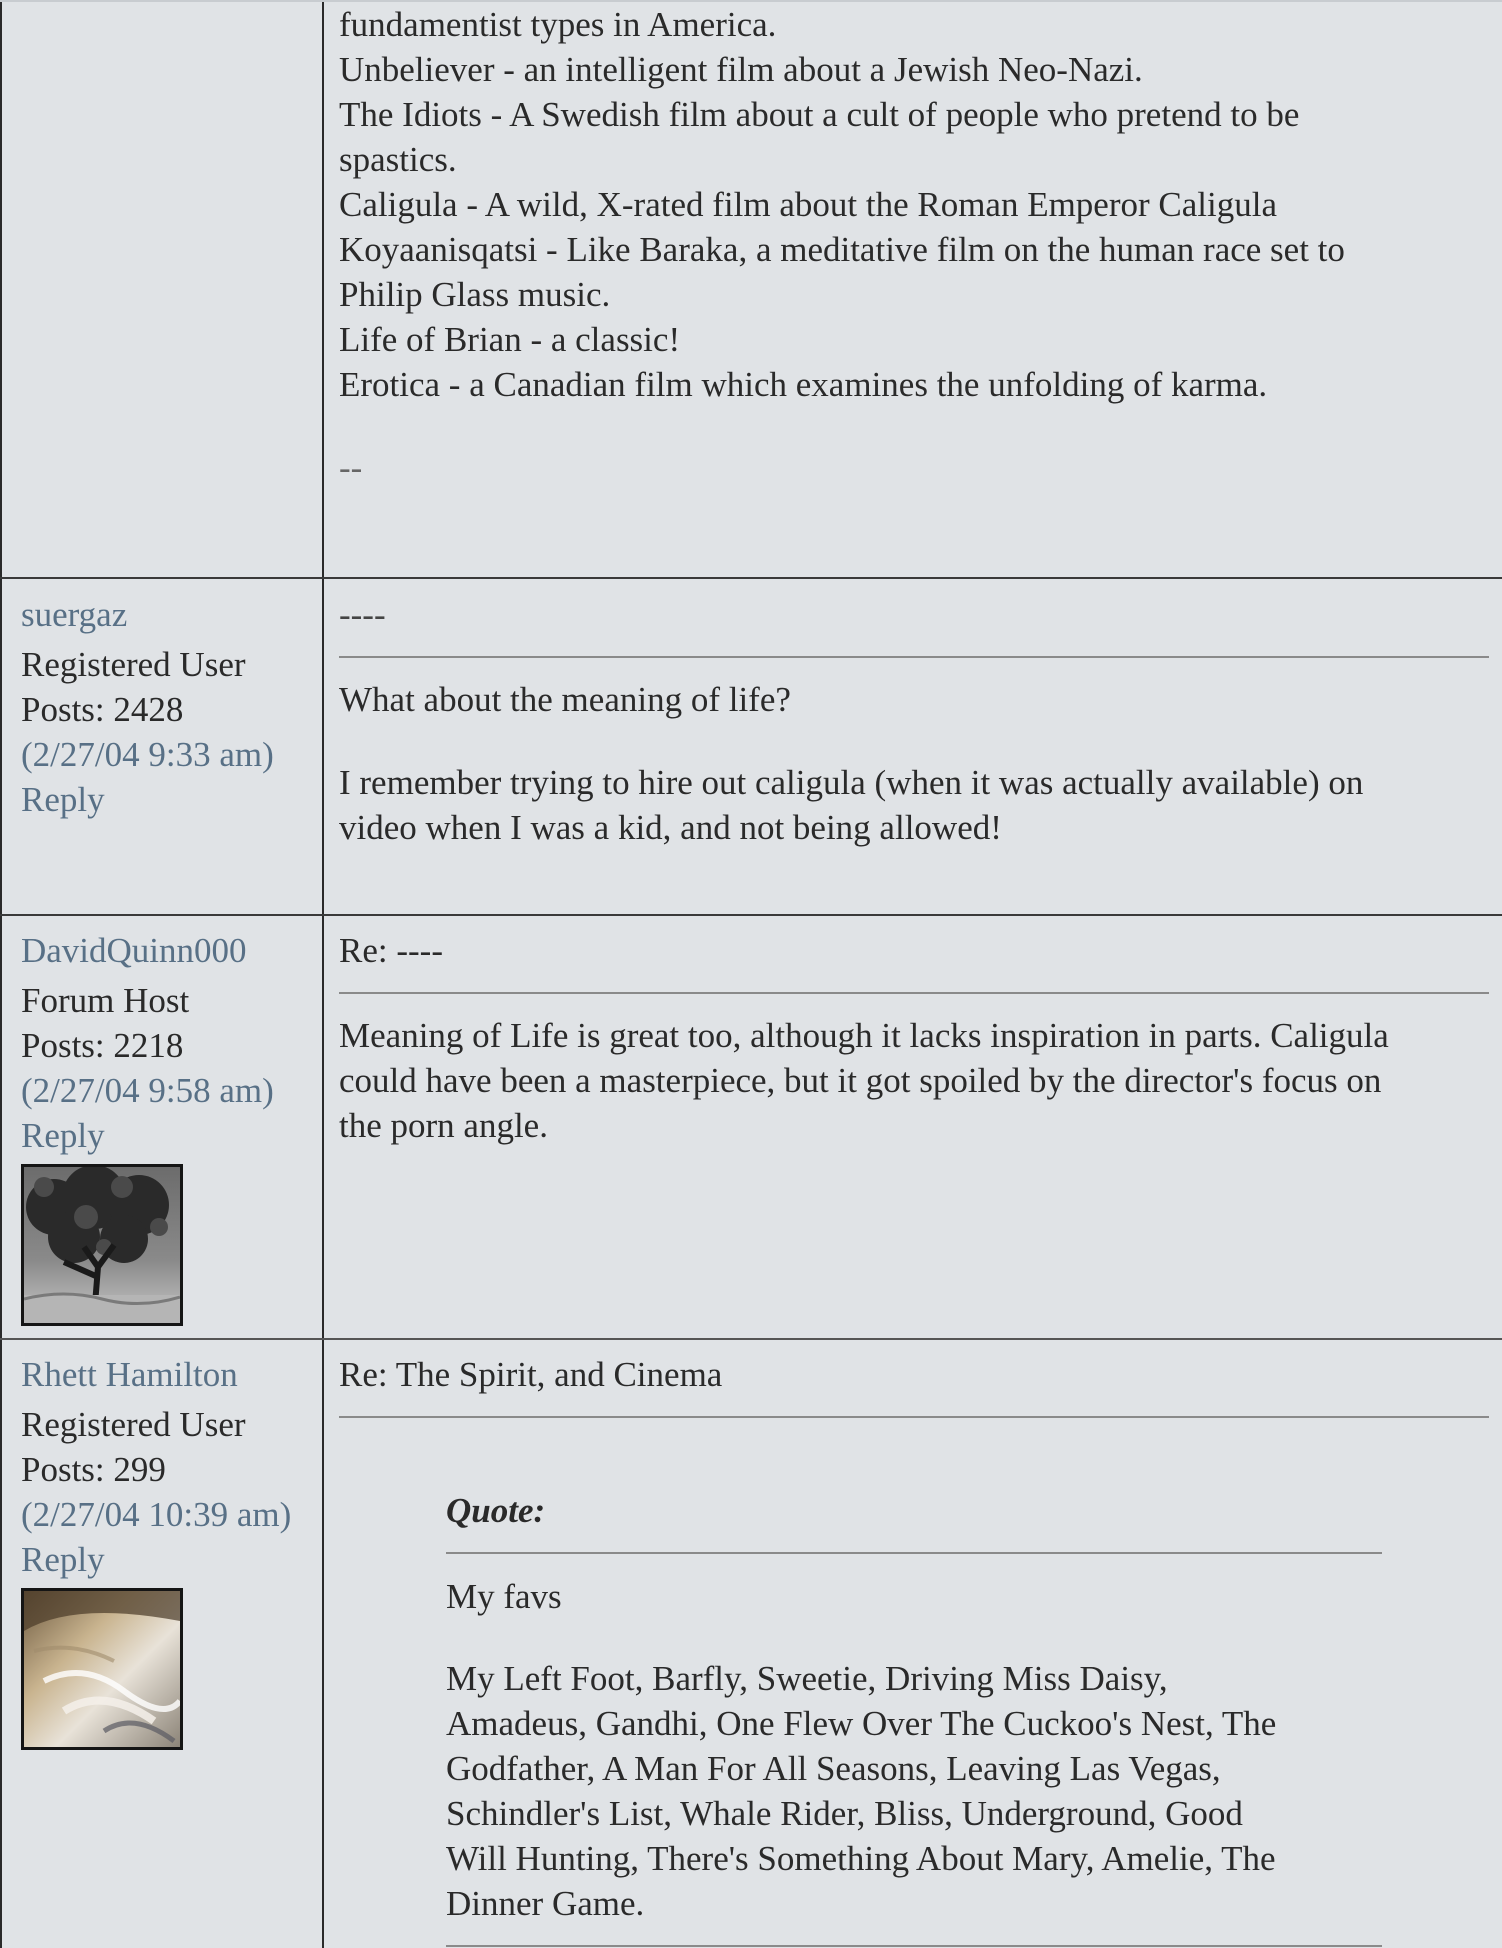  Describe the element at coordinates (496, 1510) in the screenshot. I see `quote-label: Quote:` at that location.